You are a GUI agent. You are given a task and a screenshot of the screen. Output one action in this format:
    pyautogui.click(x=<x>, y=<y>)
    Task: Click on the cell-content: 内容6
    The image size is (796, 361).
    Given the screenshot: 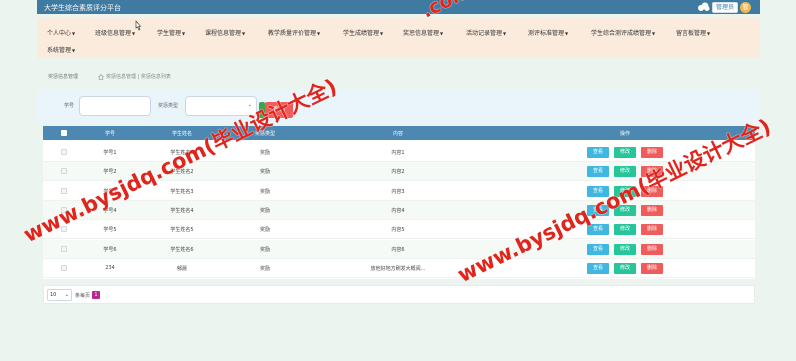 What is the action you would take?
    pyautogui.click(x=398, y=249)
    